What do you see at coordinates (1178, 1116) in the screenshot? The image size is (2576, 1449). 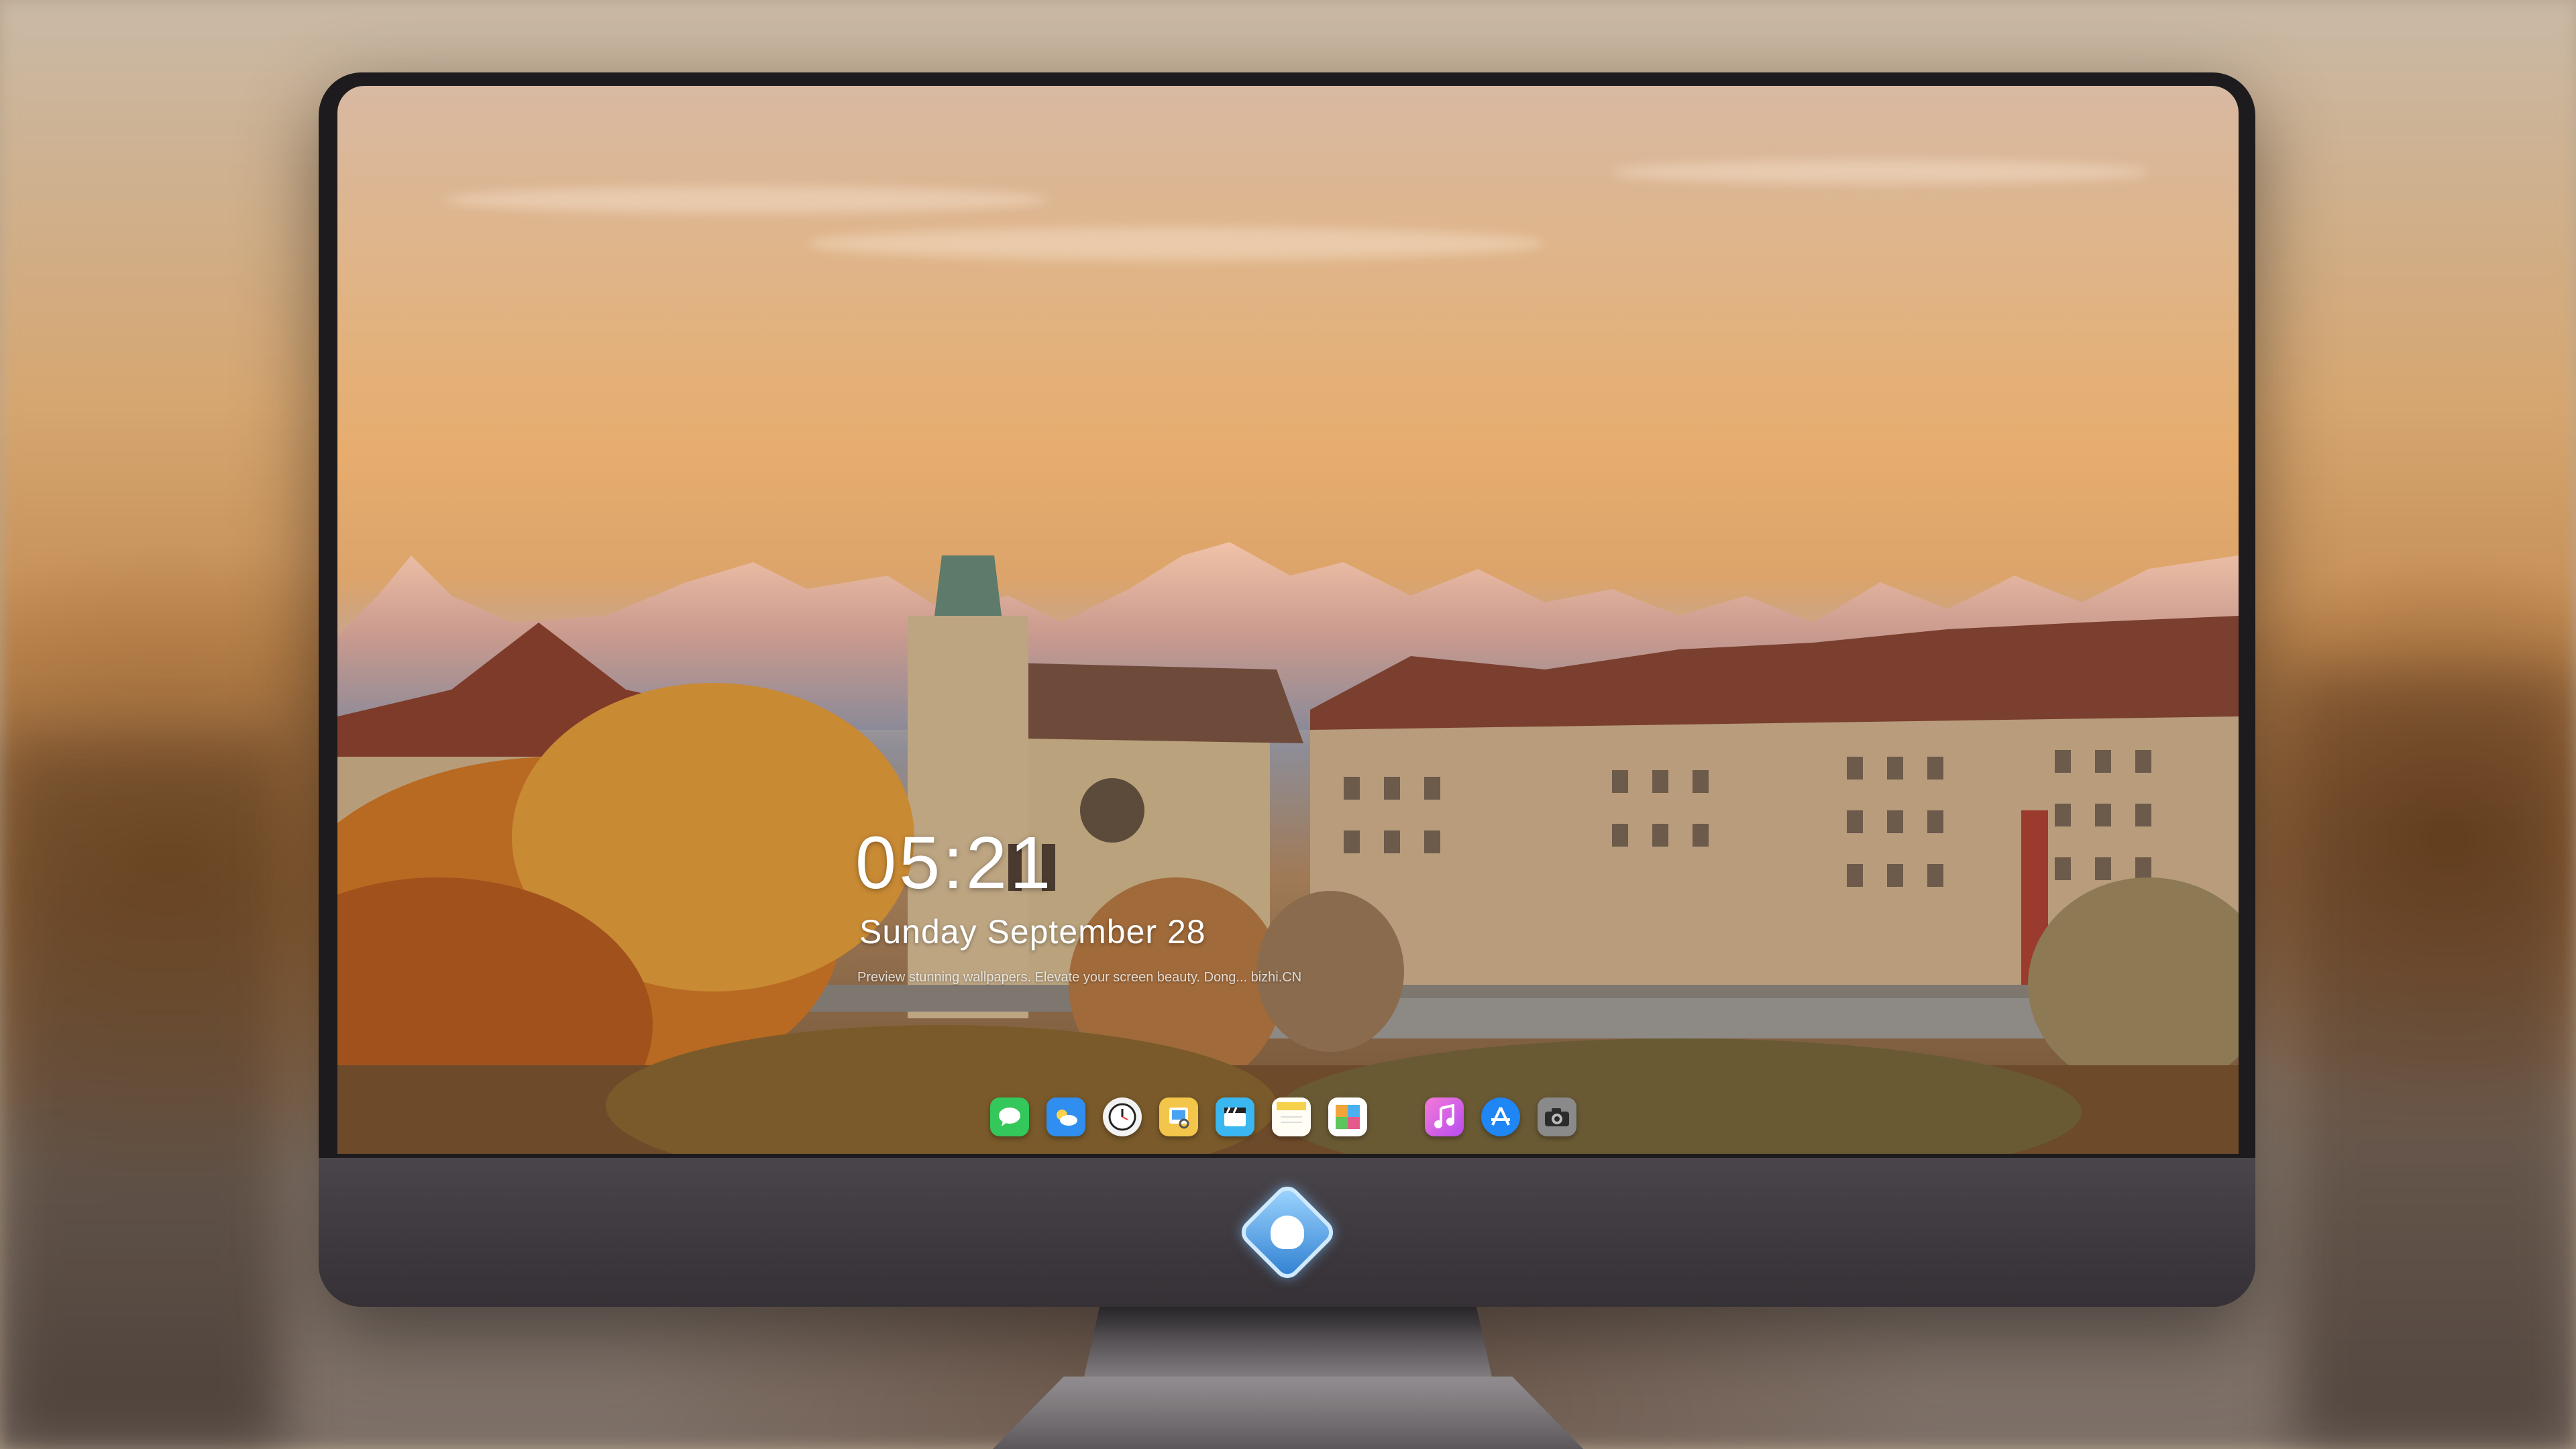 I see `preview-icon` at bounding box center [1178, 1116].